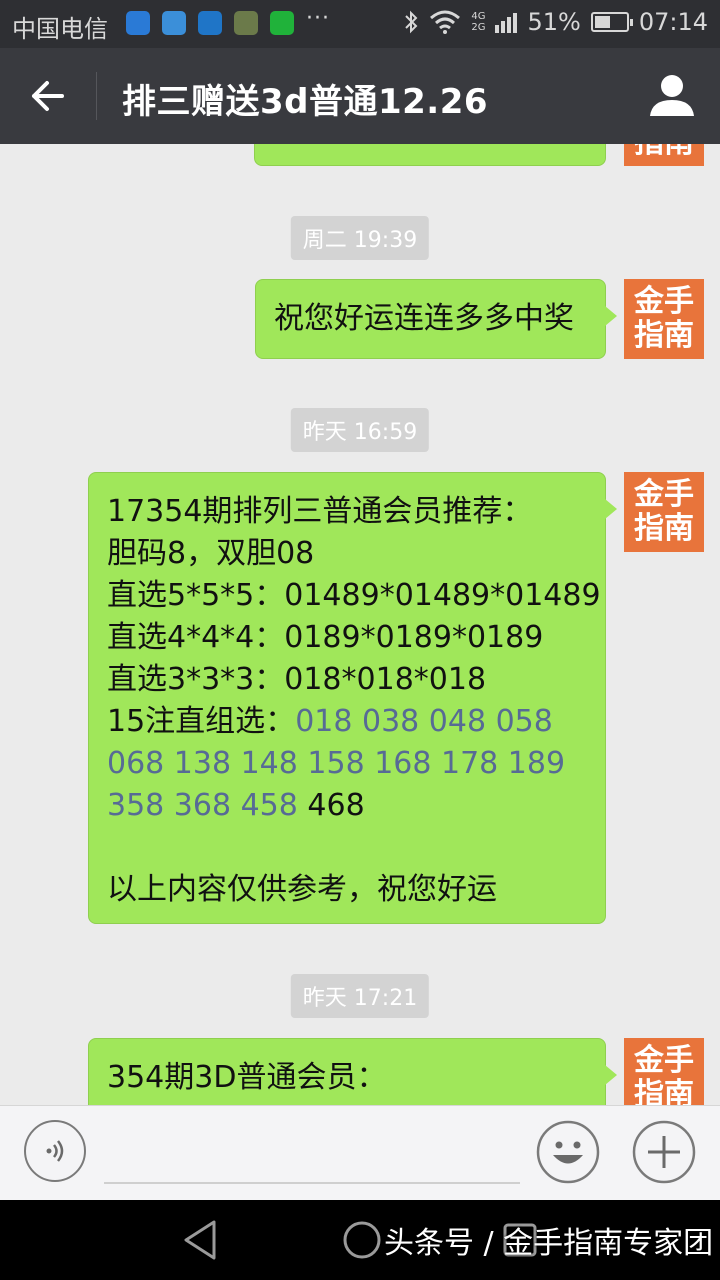 The width and height of the screenshot is (720, 1280). What do you see at coordinates (478, 16) in the screenshot?
I see `network-tag-4g: 4G` at bounding box center [478, 16].